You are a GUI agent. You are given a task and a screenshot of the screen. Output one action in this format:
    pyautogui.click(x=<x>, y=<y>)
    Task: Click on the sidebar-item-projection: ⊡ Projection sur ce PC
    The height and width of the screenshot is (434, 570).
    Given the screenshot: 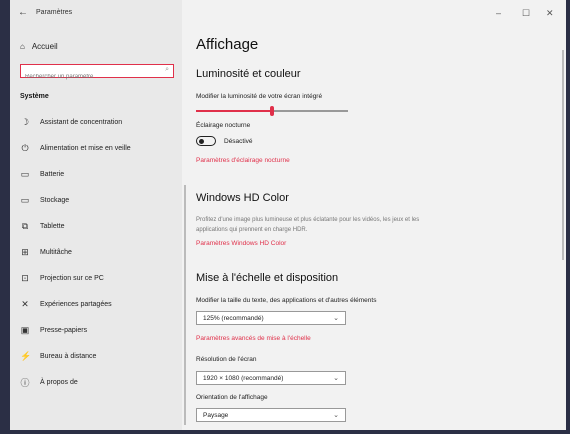 What is the action you would take?
    pyautogui.click(x=100, y=278)
    